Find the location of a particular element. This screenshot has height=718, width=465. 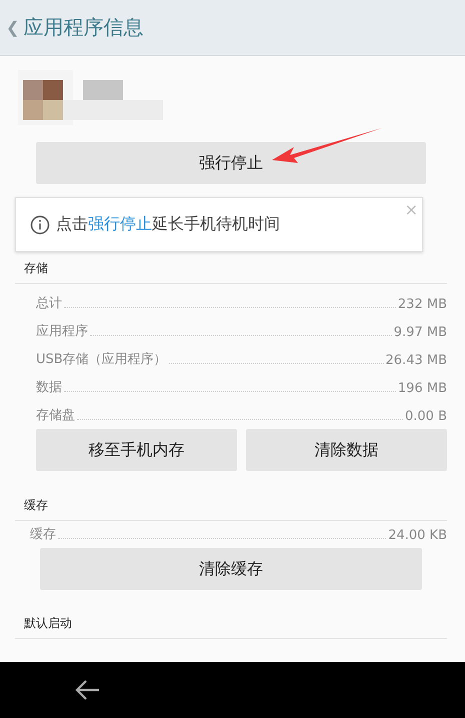

force-stop-button: 强行停止 is located at coordinates (231, 163).